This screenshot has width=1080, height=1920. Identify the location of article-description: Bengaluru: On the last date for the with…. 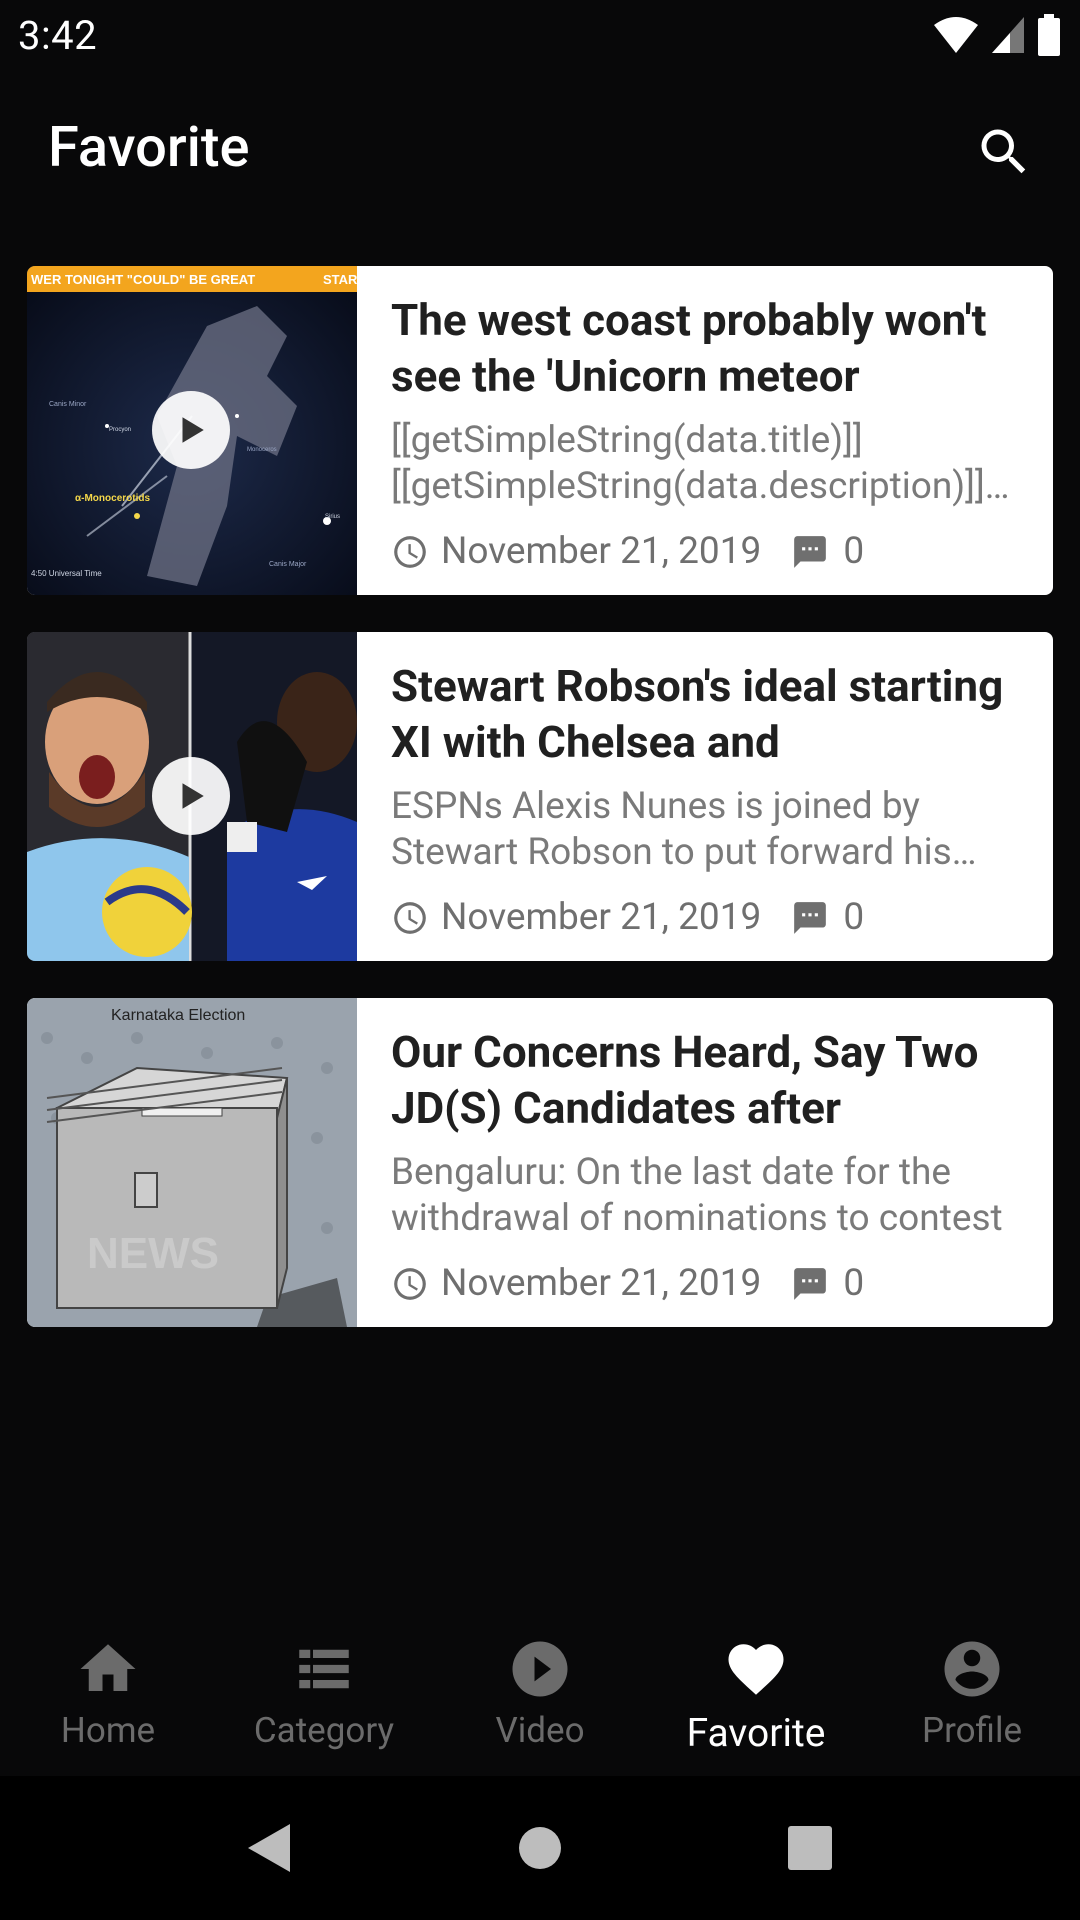
(697, 1195).